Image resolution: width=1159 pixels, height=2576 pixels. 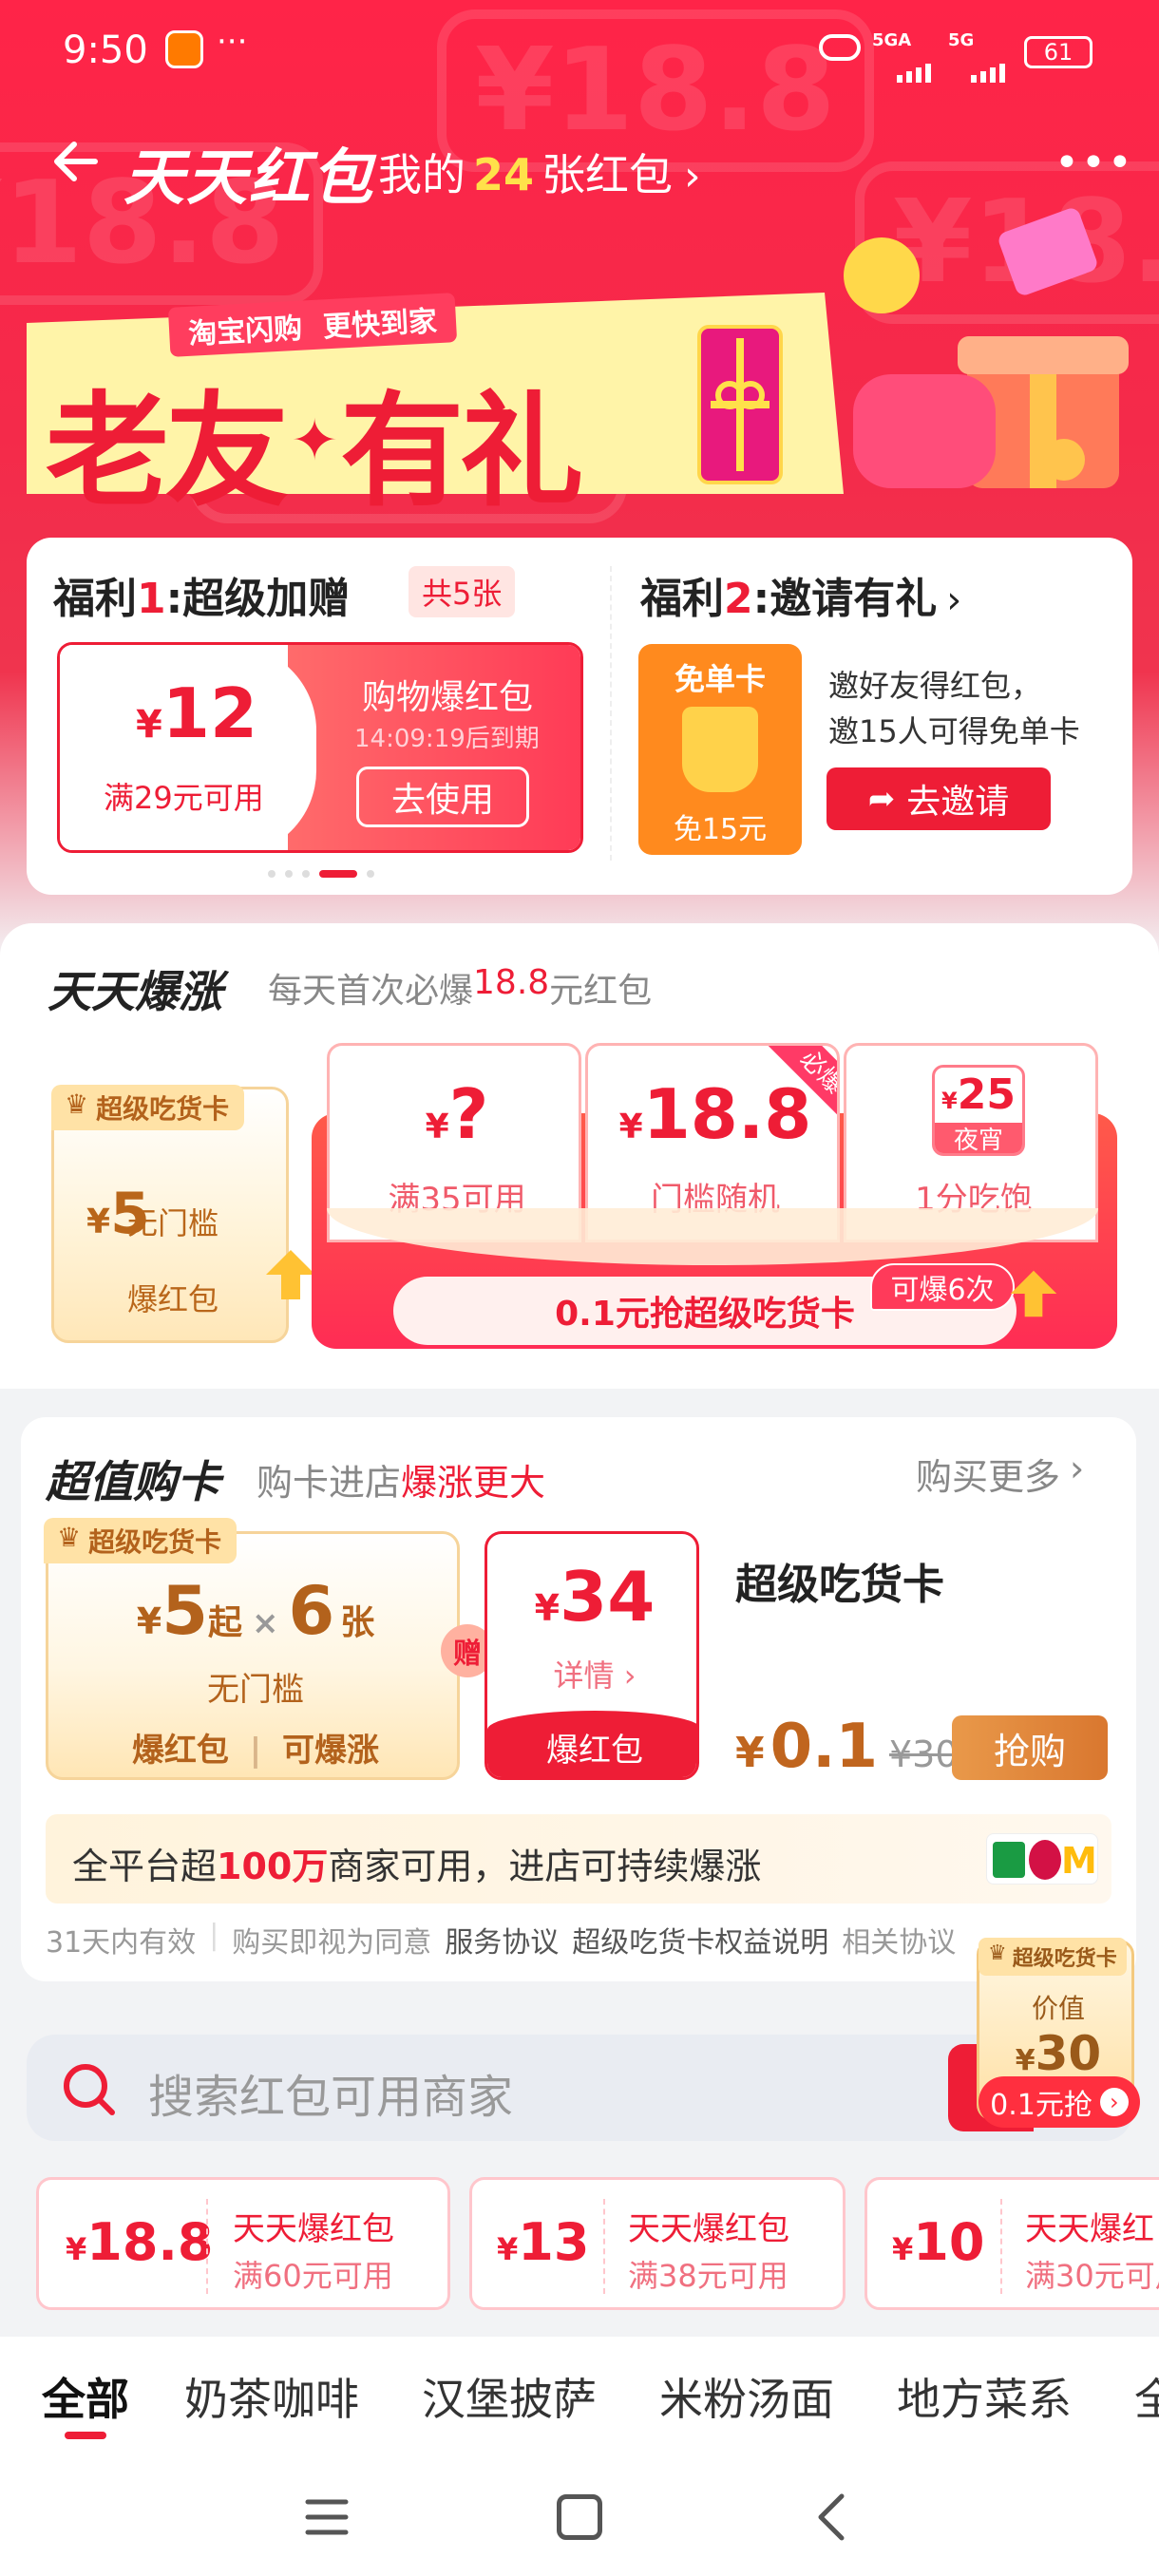 I want to click on link-icon, so click(x=840, y=47).